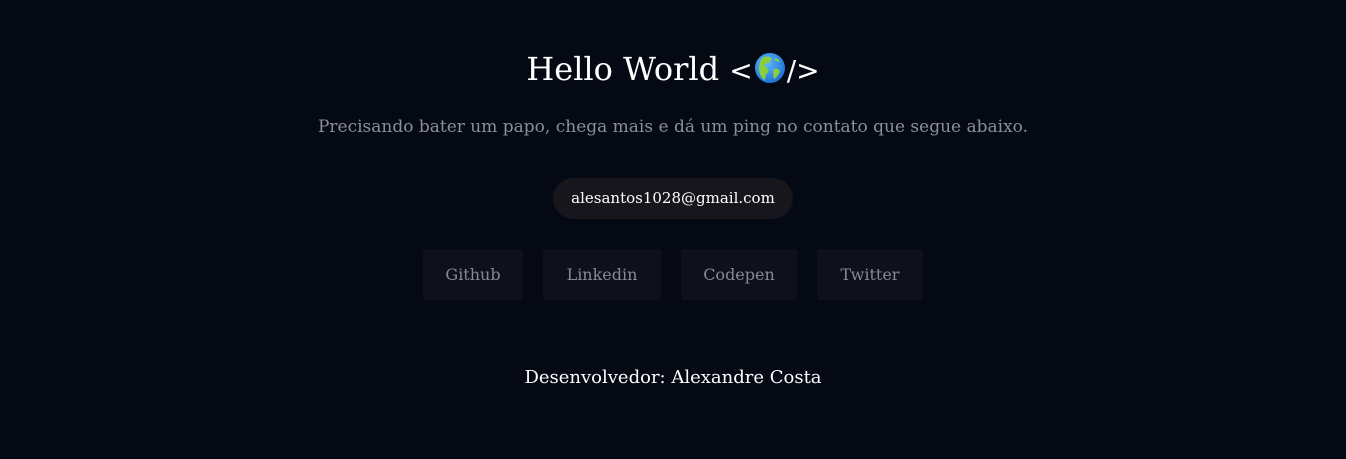 This screenshot has width=1346, height=459. I want to click on developer-credit: Desenvolvedor: Alexandre Costa, so click(673, 377).